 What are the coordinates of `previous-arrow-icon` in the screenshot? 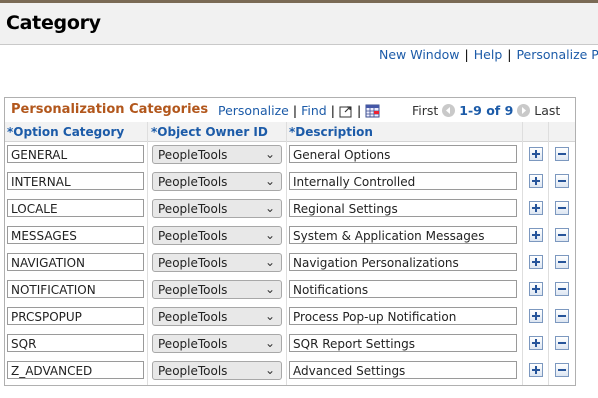 It's located at (449, 110).